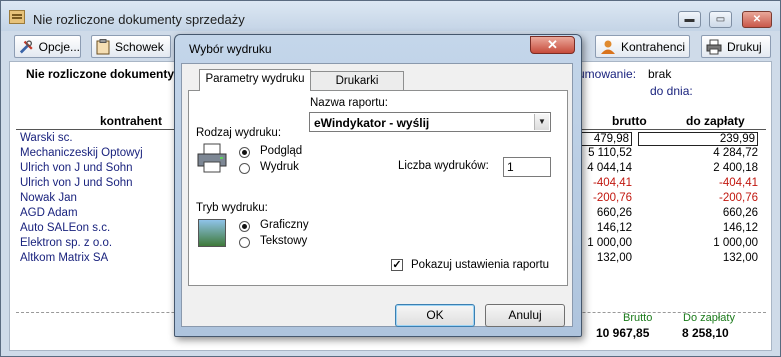  What do you see at coordinates (757, 19) in the screenshot?
I see `main-close-button: ✕` at bounding box center [757, 19].